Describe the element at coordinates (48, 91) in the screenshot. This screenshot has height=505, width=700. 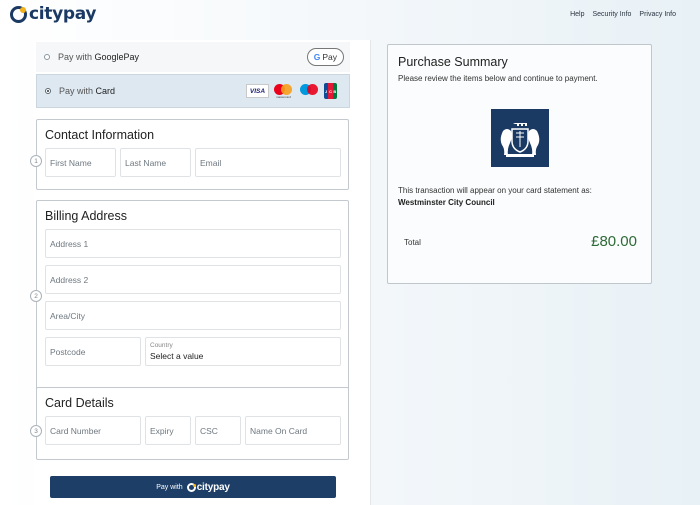
I see `card-radio` at that location.